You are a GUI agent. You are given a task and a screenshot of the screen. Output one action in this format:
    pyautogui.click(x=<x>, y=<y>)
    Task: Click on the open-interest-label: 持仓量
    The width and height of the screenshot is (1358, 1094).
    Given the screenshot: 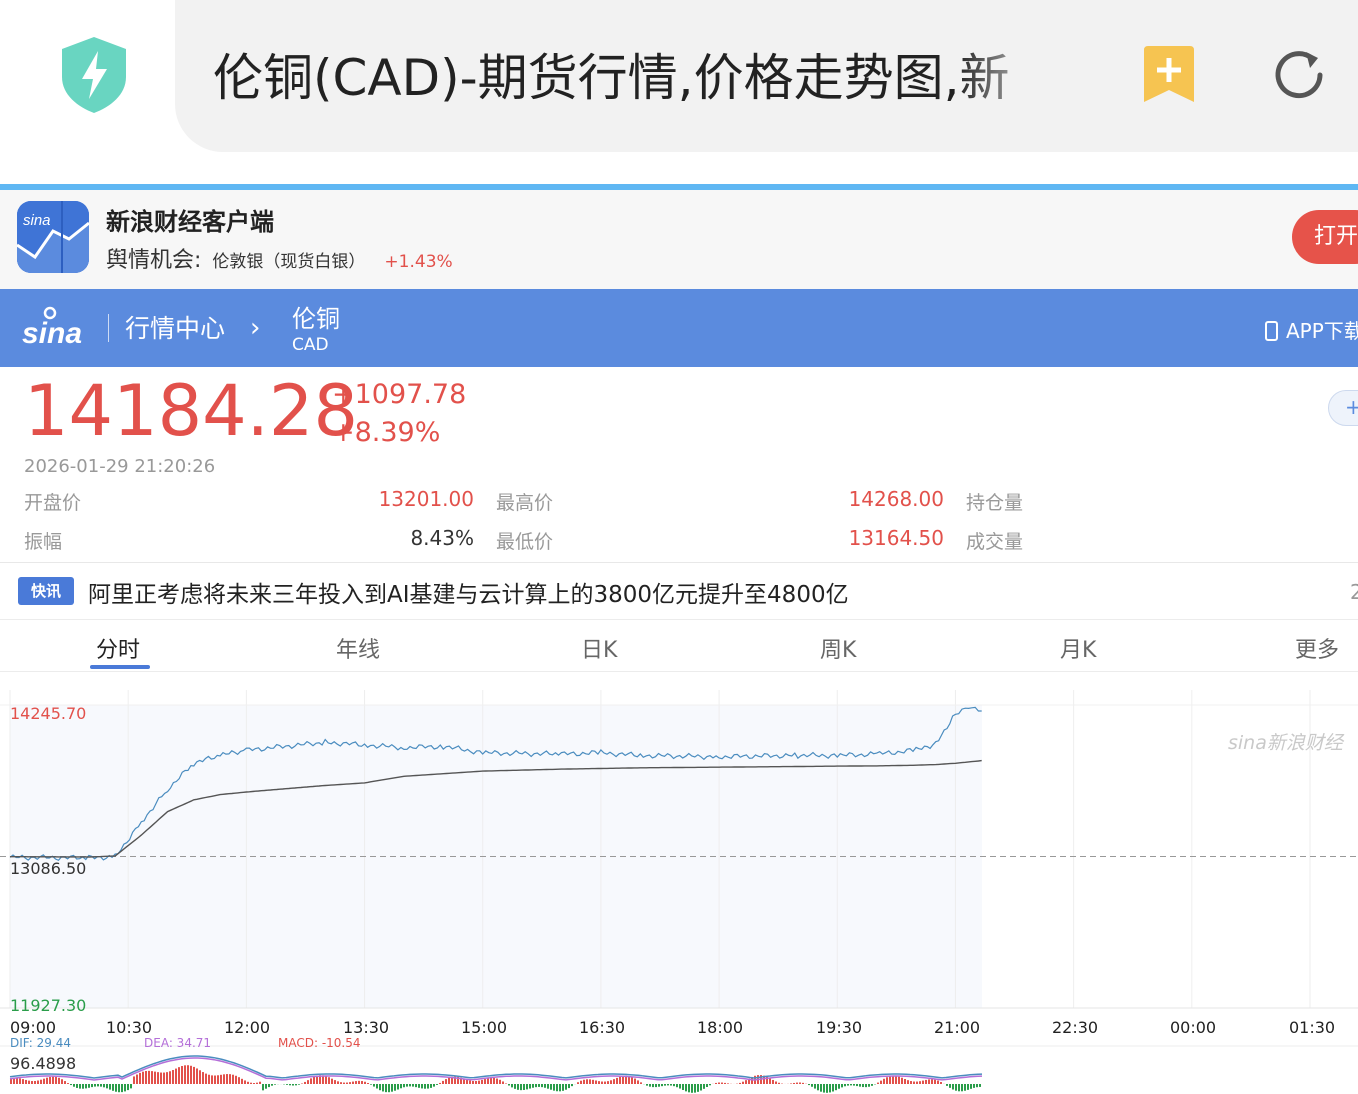 What is the action you would take?
    pyautogui.click(x=995, y=503)
    